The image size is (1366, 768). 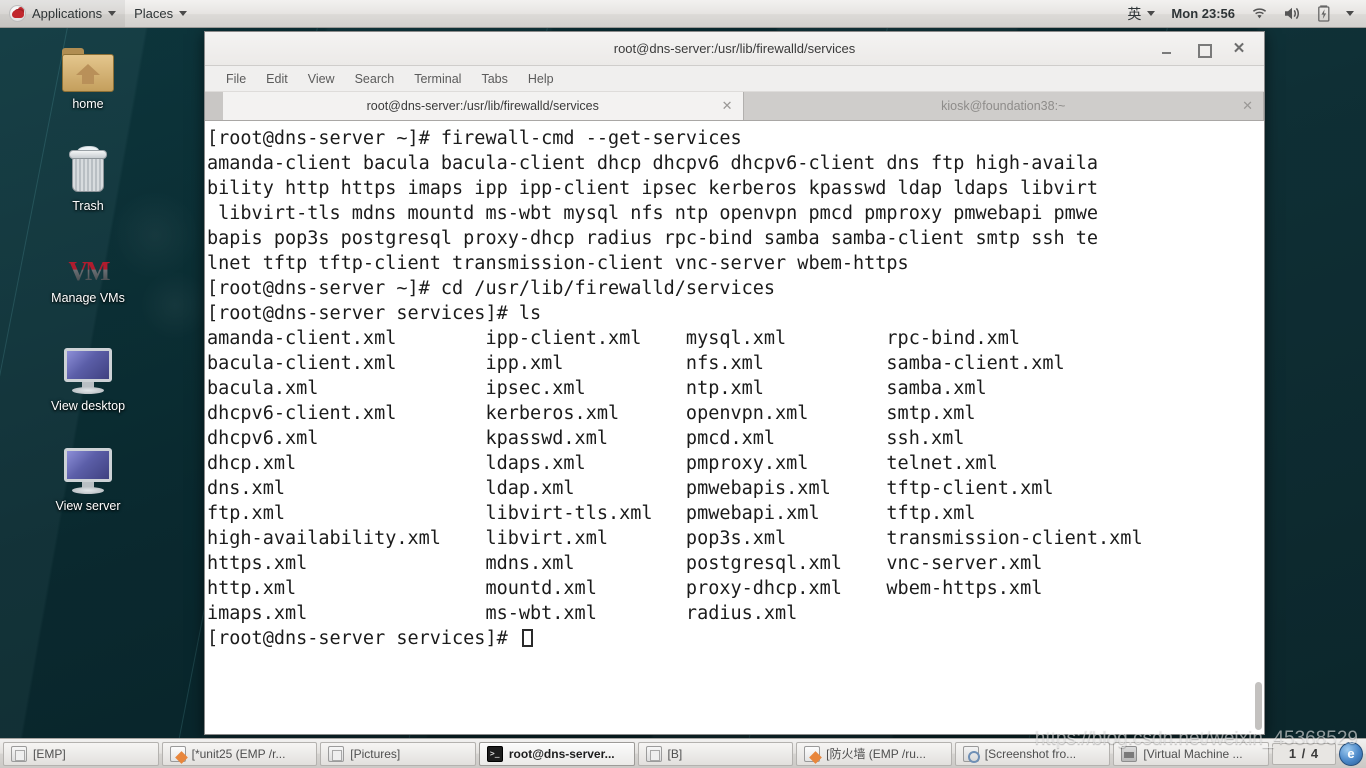 I want to click on terminal-scrollbar, so click(x=1258, y=427).